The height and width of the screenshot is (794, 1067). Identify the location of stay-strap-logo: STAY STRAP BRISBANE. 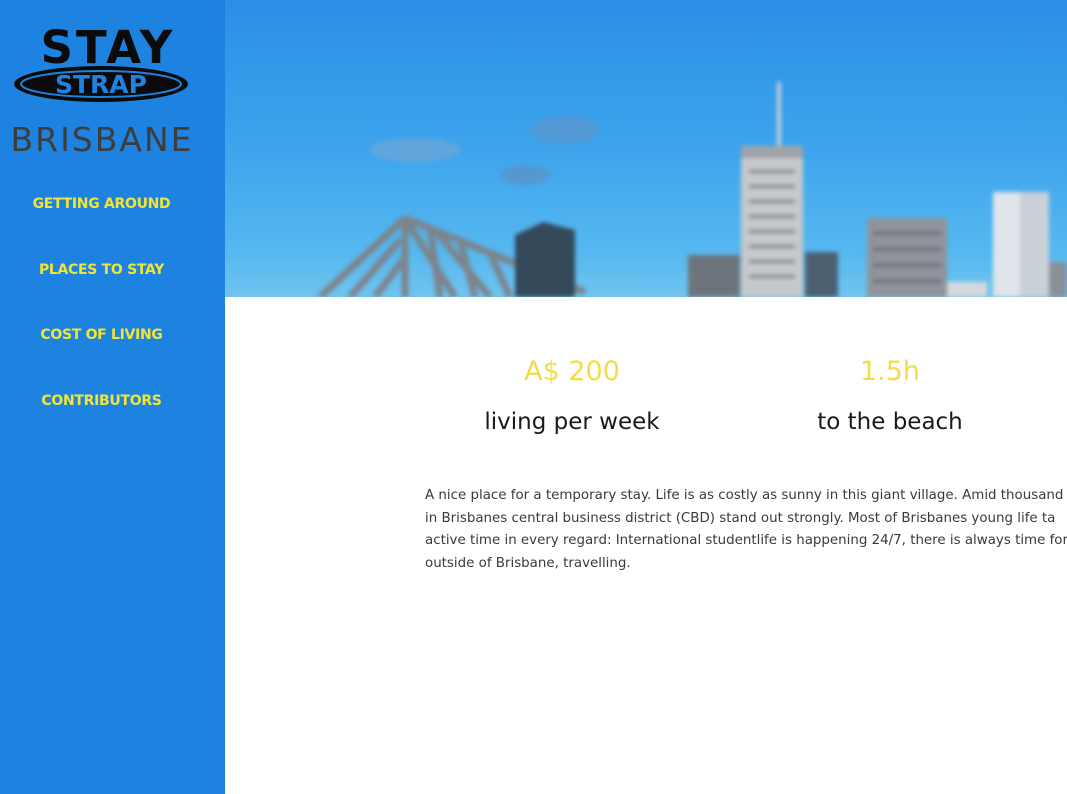
(112, 85).